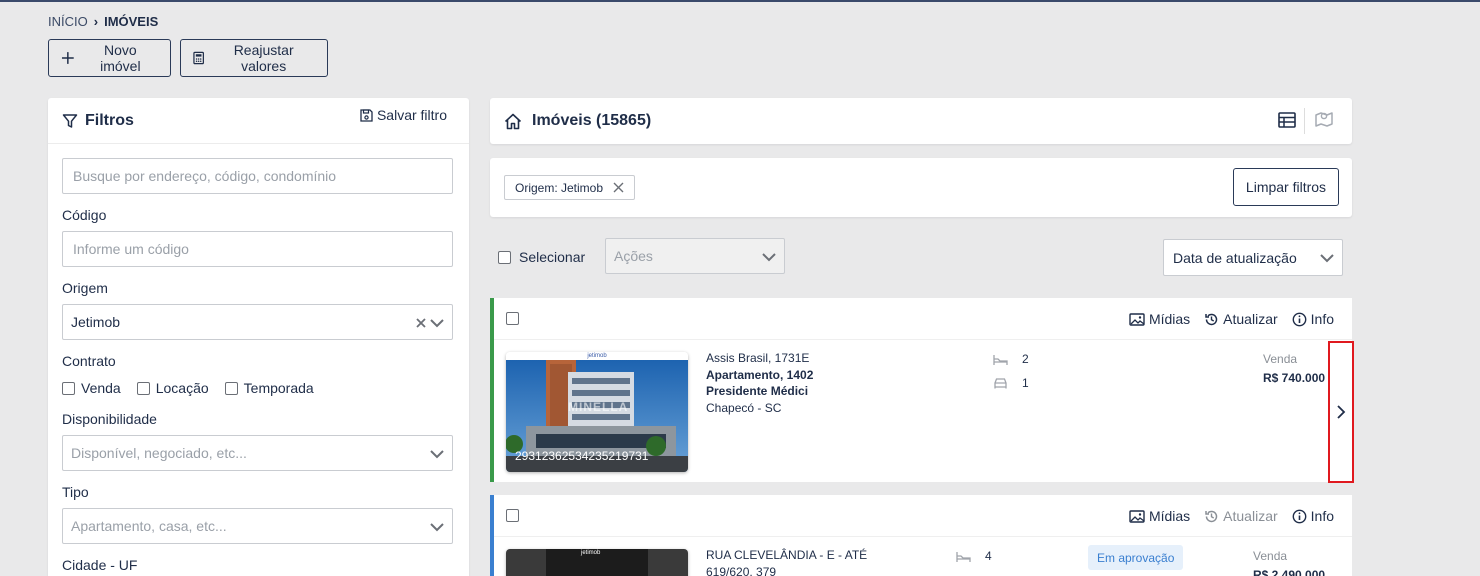 The height and width of the screenshot is (576, 1480). I want to click on save-filter-button: Salvar filtro, so click(403, 115).